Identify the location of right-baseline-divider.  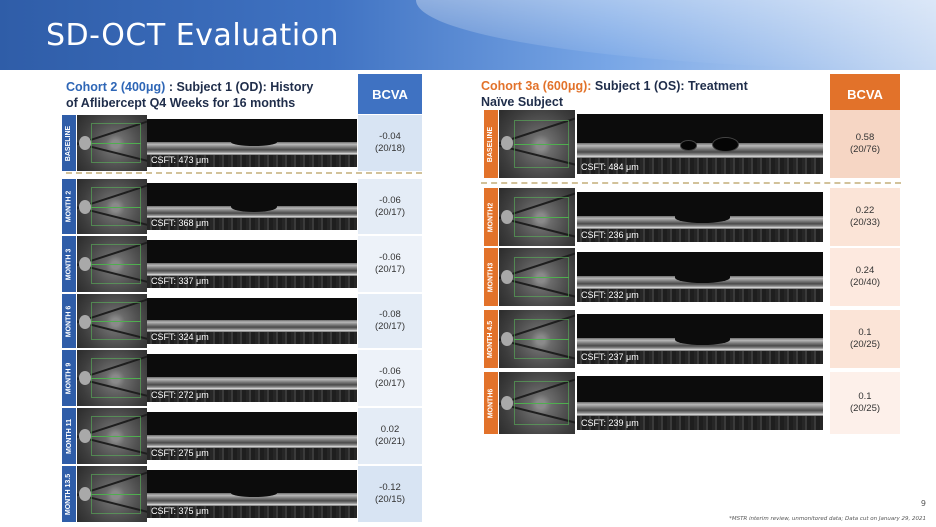
(691, 183).